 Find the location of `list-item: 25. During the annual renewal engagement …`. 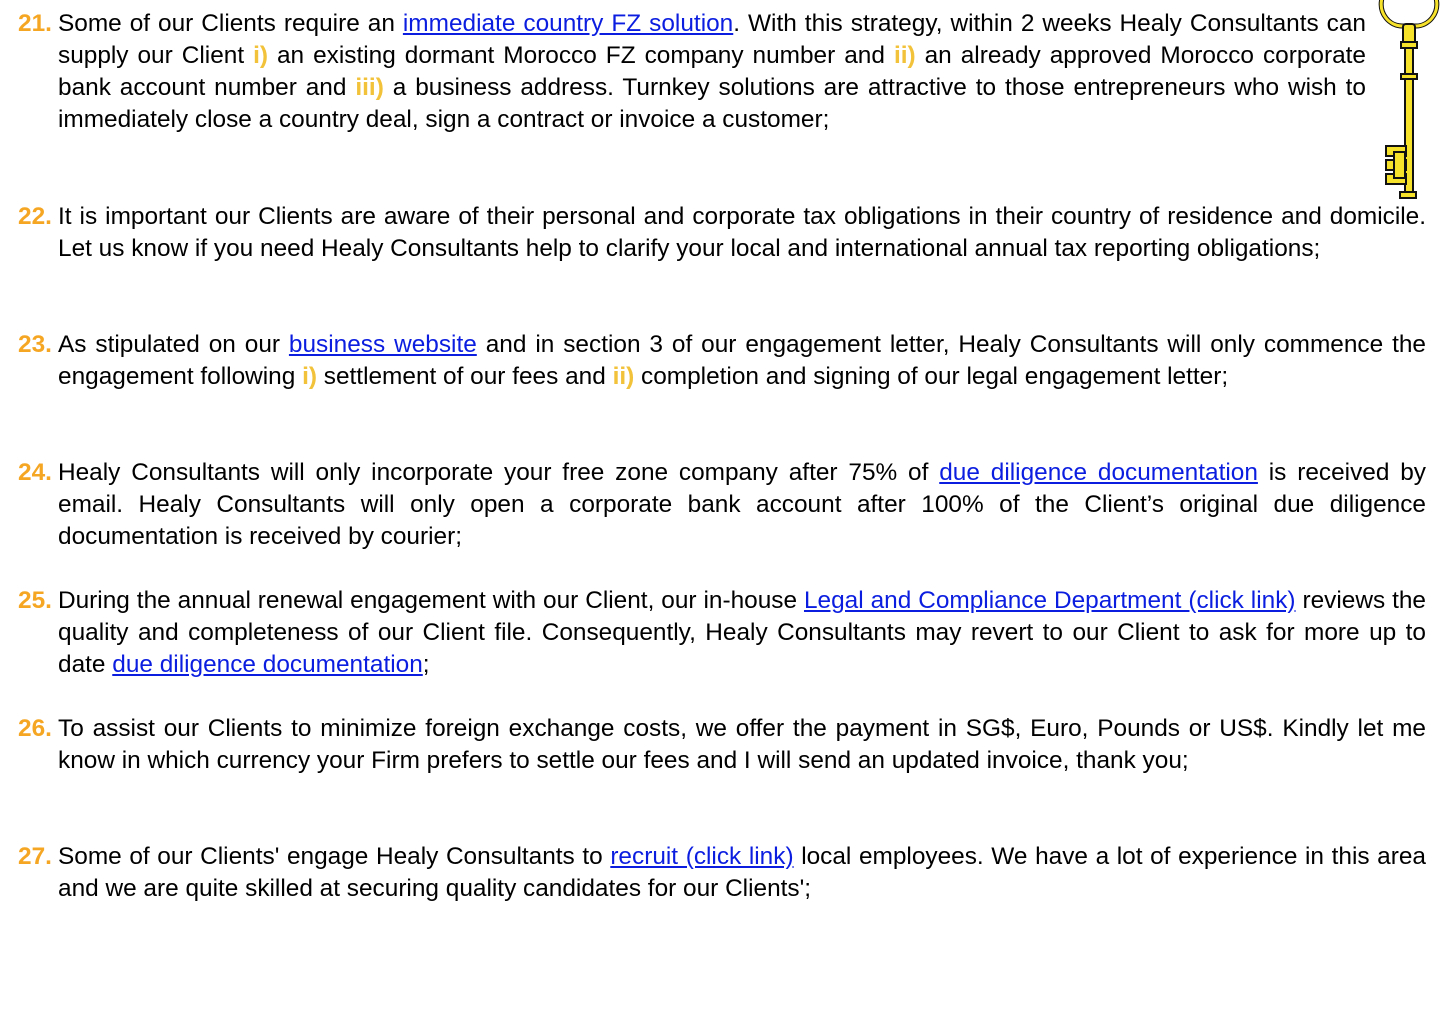

list-item: 25. During the annual renewal engagement … is located at coordinates (722, 633).